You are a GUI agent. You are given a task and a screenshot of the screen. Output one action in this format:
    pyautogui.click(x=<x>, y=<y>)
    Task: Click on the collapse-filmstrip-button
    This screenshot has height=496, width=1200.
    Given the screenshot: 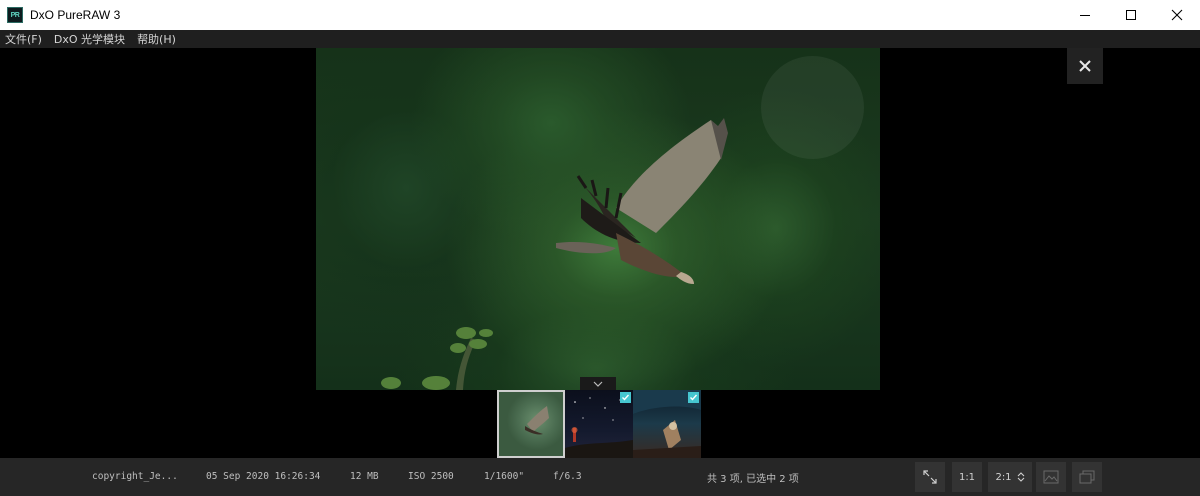 What is the action you would take?
    pyautogui.click(x=598, y=383)
    